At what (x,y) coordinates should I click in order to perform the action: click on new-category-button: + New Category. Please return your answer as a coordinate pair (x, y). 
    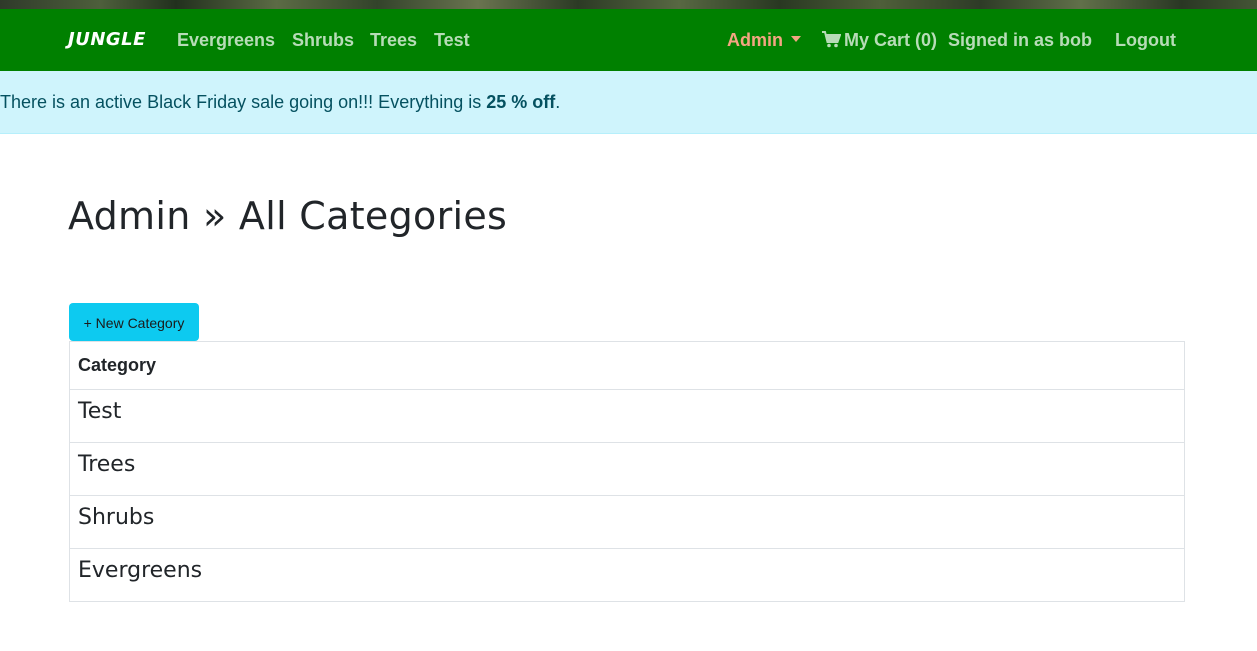
    Looking at the image, I should click on (134, 322).